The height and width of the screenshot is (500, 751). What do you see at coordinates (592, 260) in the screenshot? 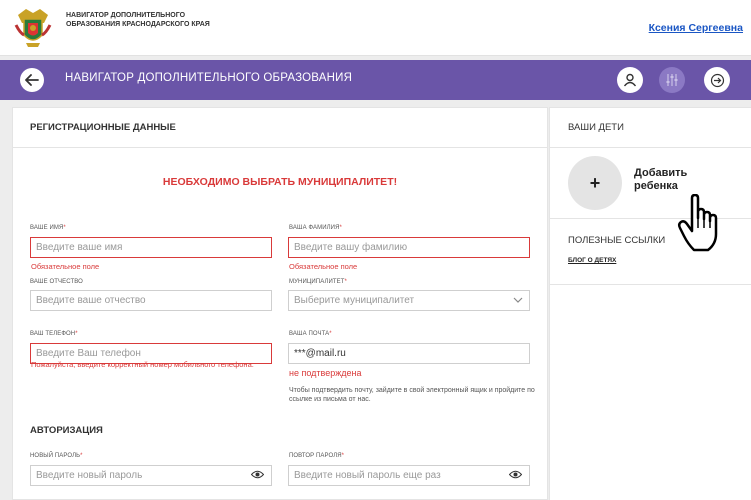
I see `link-kids-blog: БЛОГ О ДЕТЯХ` at bounding box center [592, 260].